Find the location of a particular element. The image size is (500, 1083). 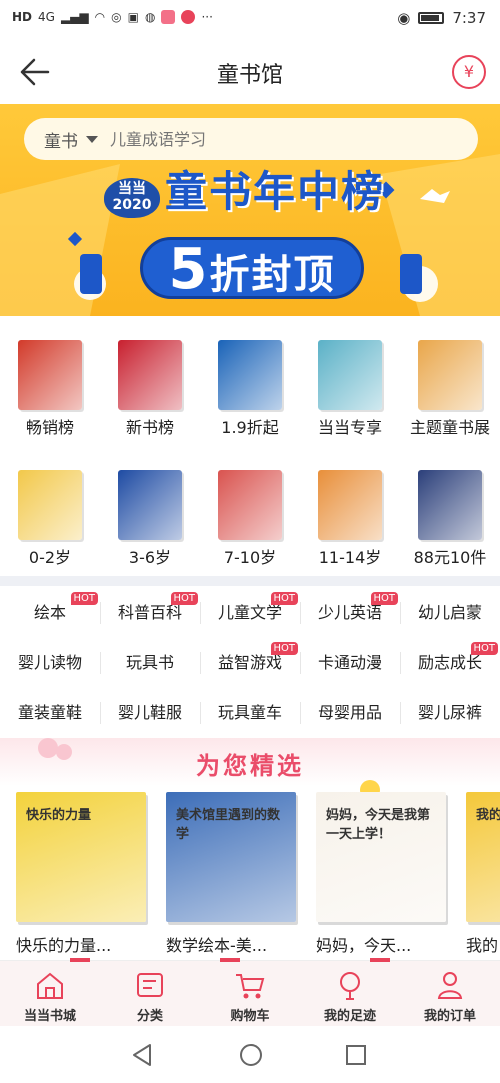

category-label: 婴儿尿裤 is located at coordinates (449, 712).